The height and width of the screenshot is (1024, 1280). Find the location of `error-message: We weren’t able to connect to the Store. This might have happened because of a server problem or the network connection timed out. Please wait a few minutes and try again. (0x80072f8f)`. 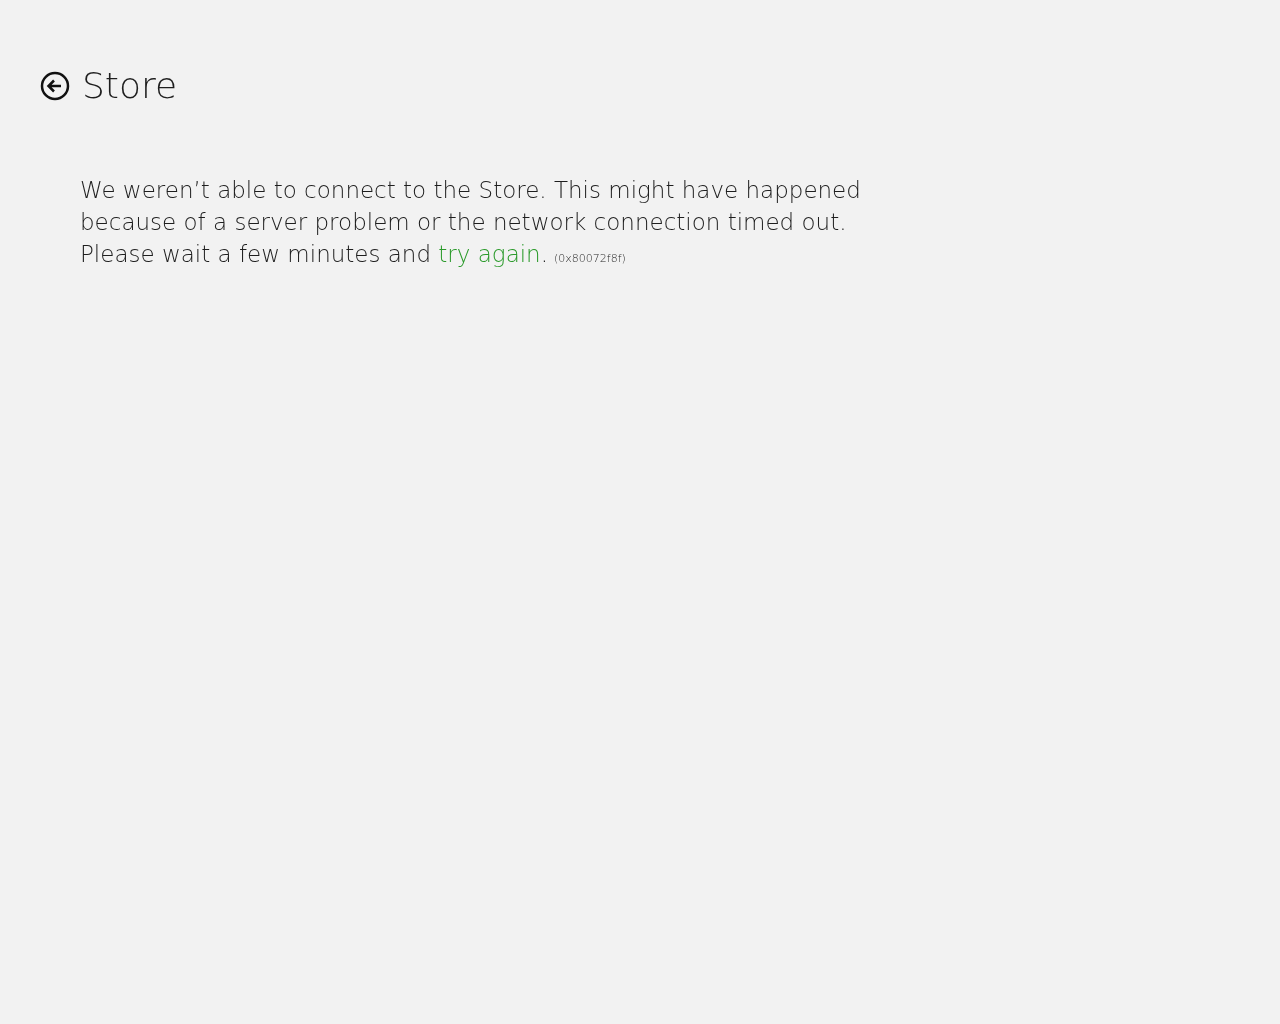

error-message: We weren’t able to connect to the Store. This might have happened because of a server problem or the network connection timed out. Please wait a few minutes and try again. (0x80072f8f) is located at coordinates (471, 222).